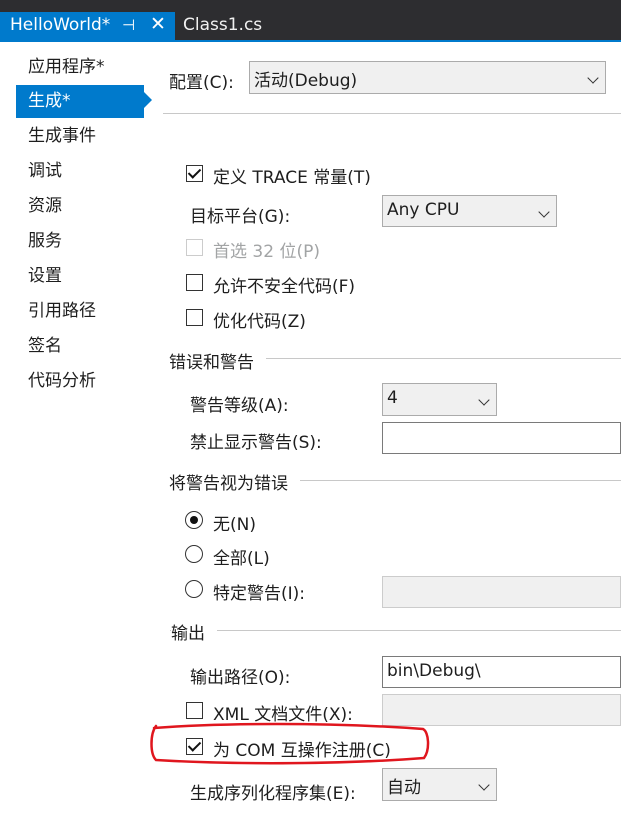 The image size is (621, 821). I want to click on treat-warnings-title: 将警告视为错误, so click(234, 481).